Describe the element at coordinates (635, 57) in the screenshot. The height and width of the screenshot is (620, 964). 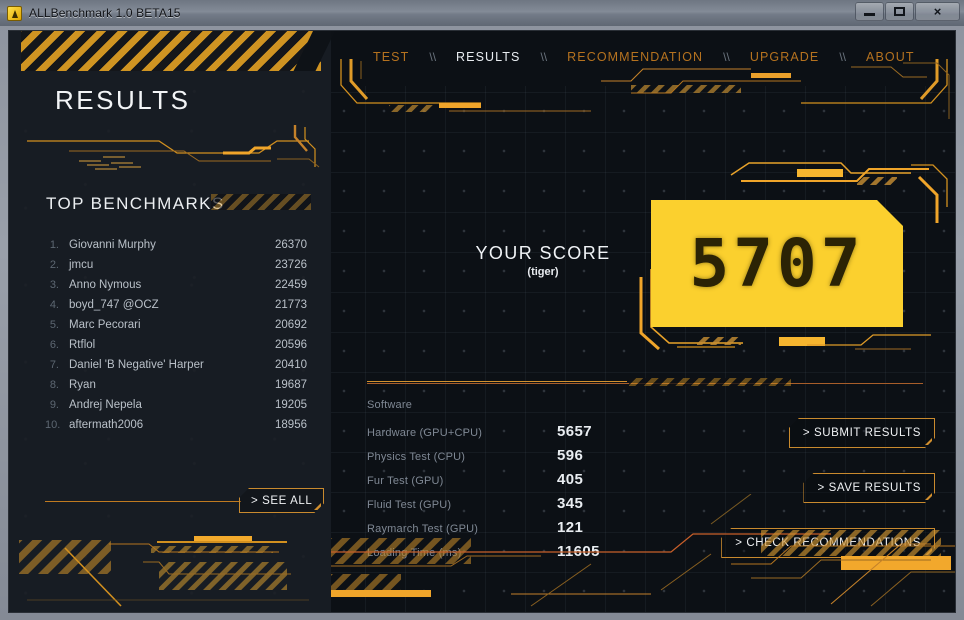
I see `nav-item-recommendation: RECOMMENDATION` at that location.